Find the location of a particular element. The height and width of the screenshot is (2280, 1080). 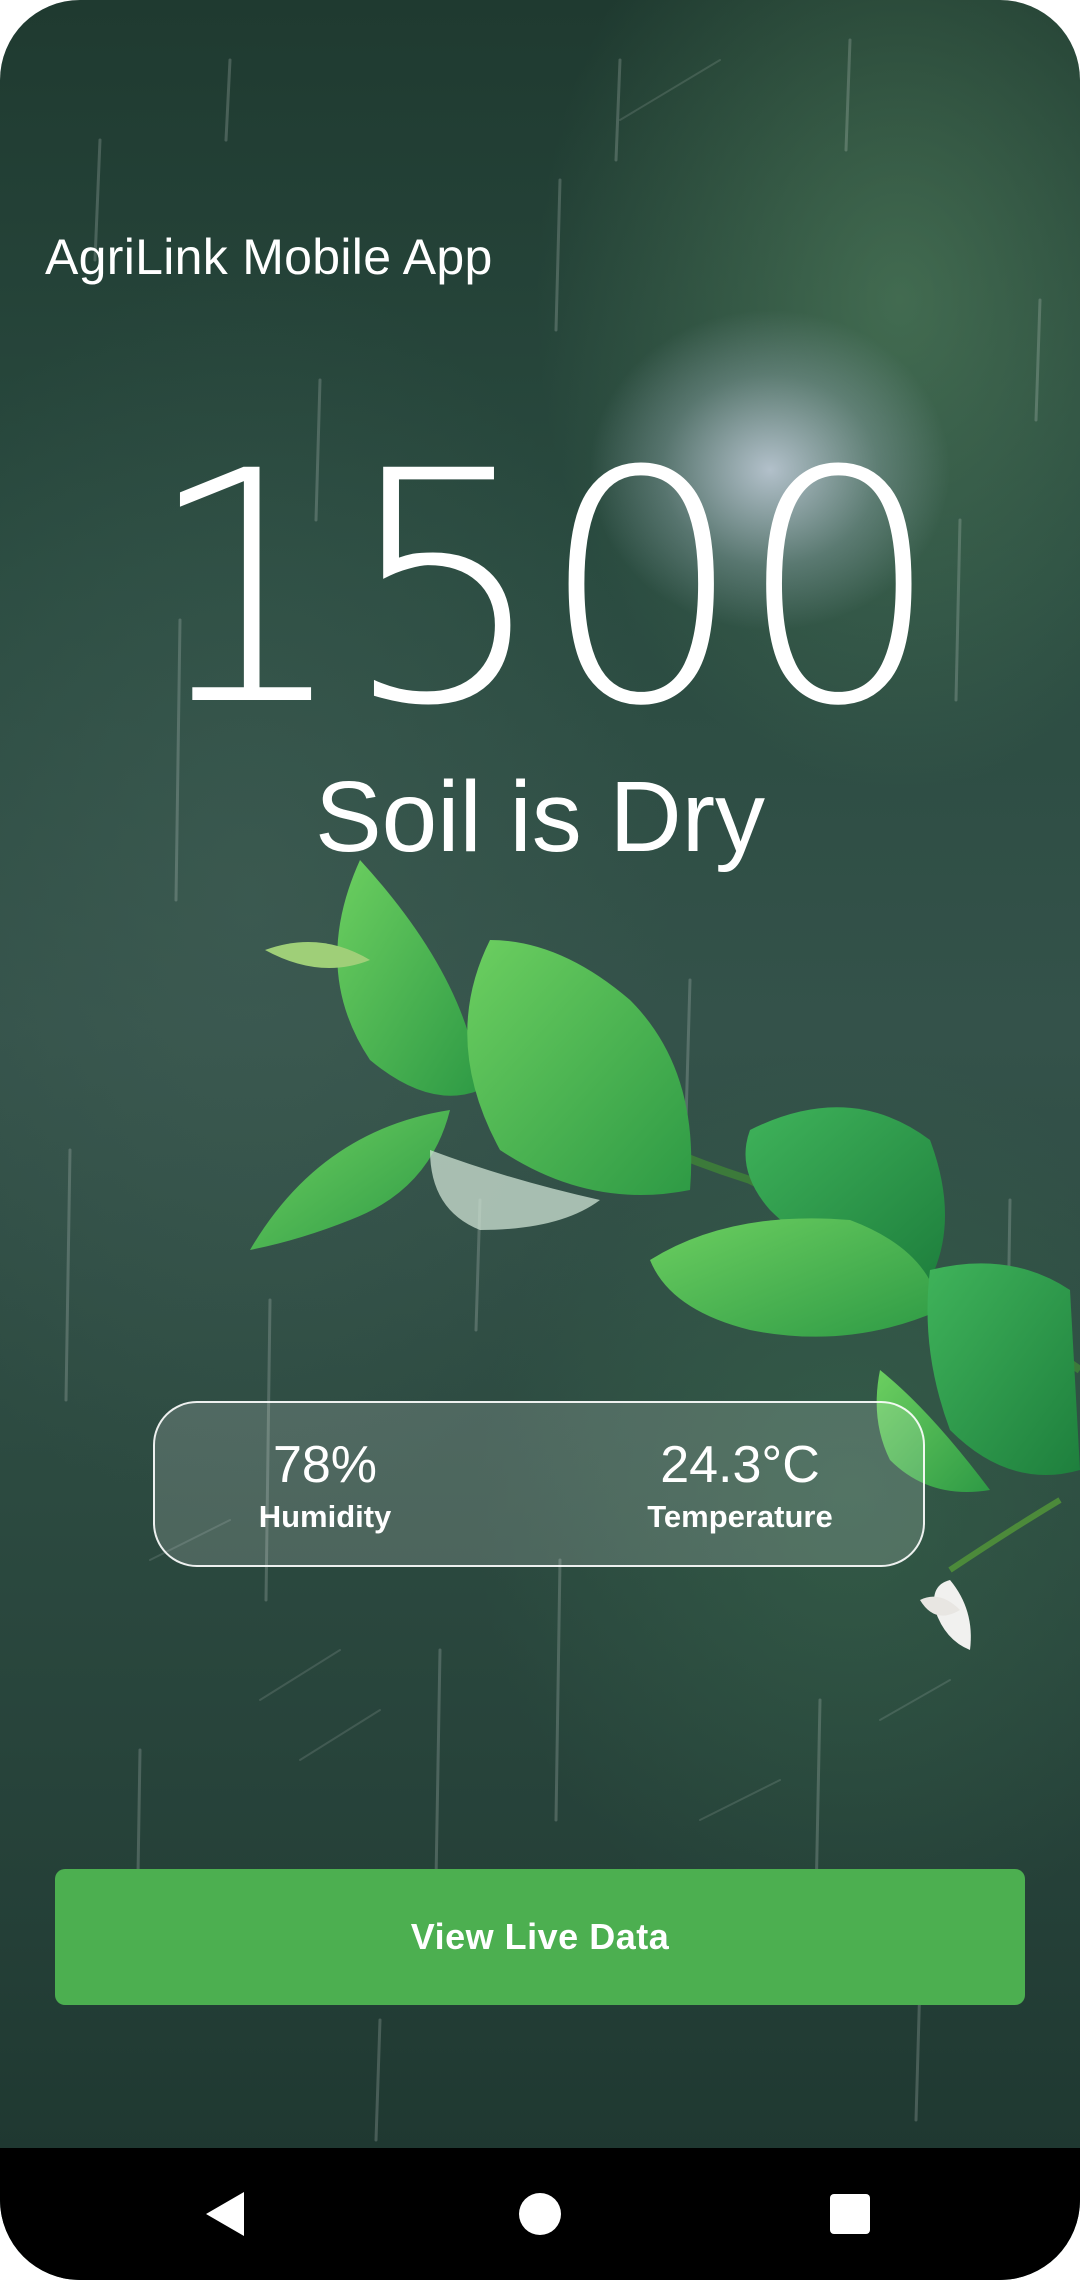

humidity-label: Humidity is located at coordinates (325, 1516).